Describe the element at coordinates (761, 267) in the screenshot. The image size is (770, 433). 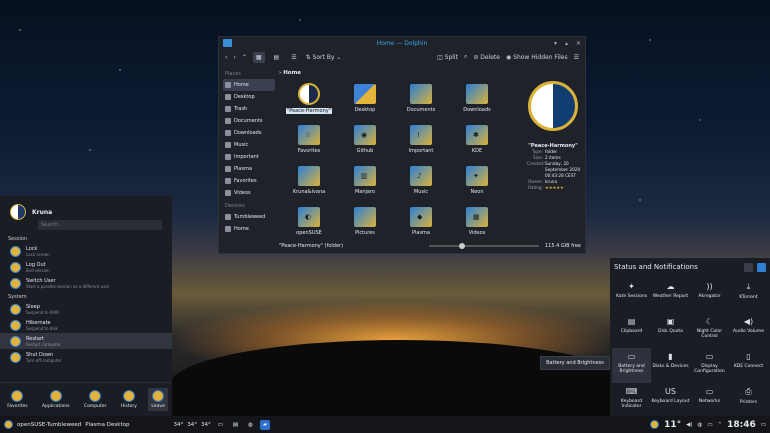
I see `pin-icon` at that location.